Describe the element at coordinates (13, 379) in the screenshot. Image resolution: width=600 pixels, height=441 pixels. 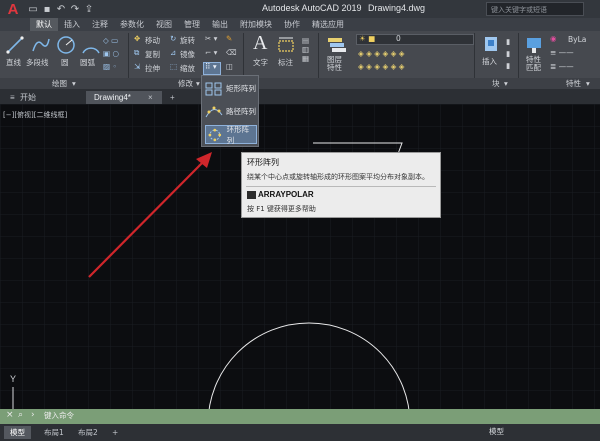
I see `ucs-y-axis-label: Y` at that location.